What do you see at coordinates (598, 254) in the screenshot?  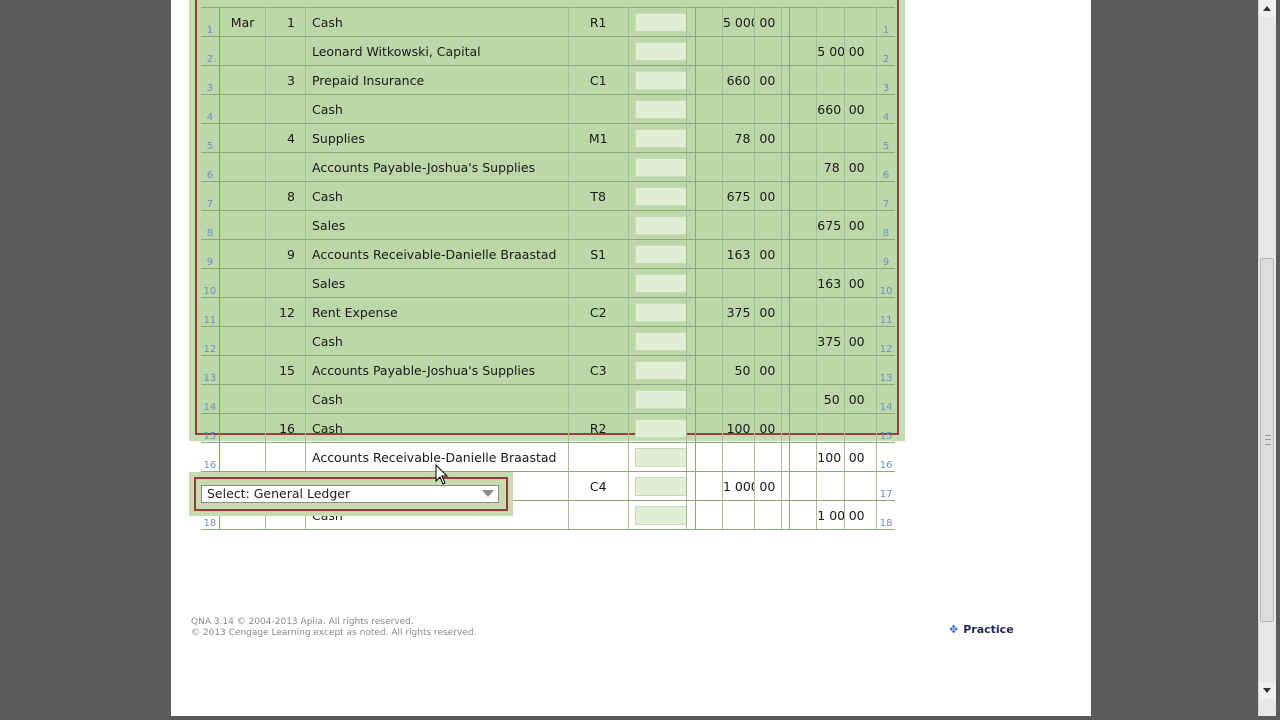 I see `post-ref-cell-text: S1` at bounding box center [598, 254].